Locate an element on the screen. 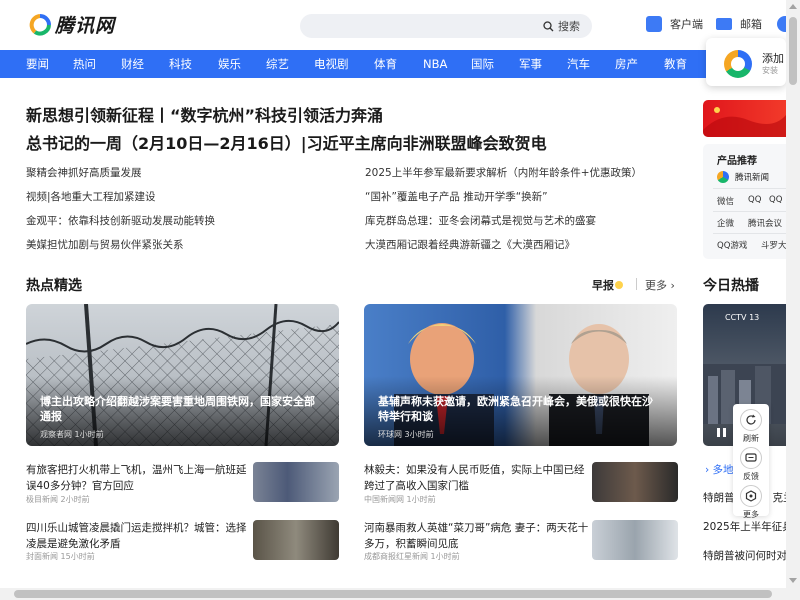 This screenshot has height=600, width=800. scroll-up-icon is located at coordinates (793, 6).